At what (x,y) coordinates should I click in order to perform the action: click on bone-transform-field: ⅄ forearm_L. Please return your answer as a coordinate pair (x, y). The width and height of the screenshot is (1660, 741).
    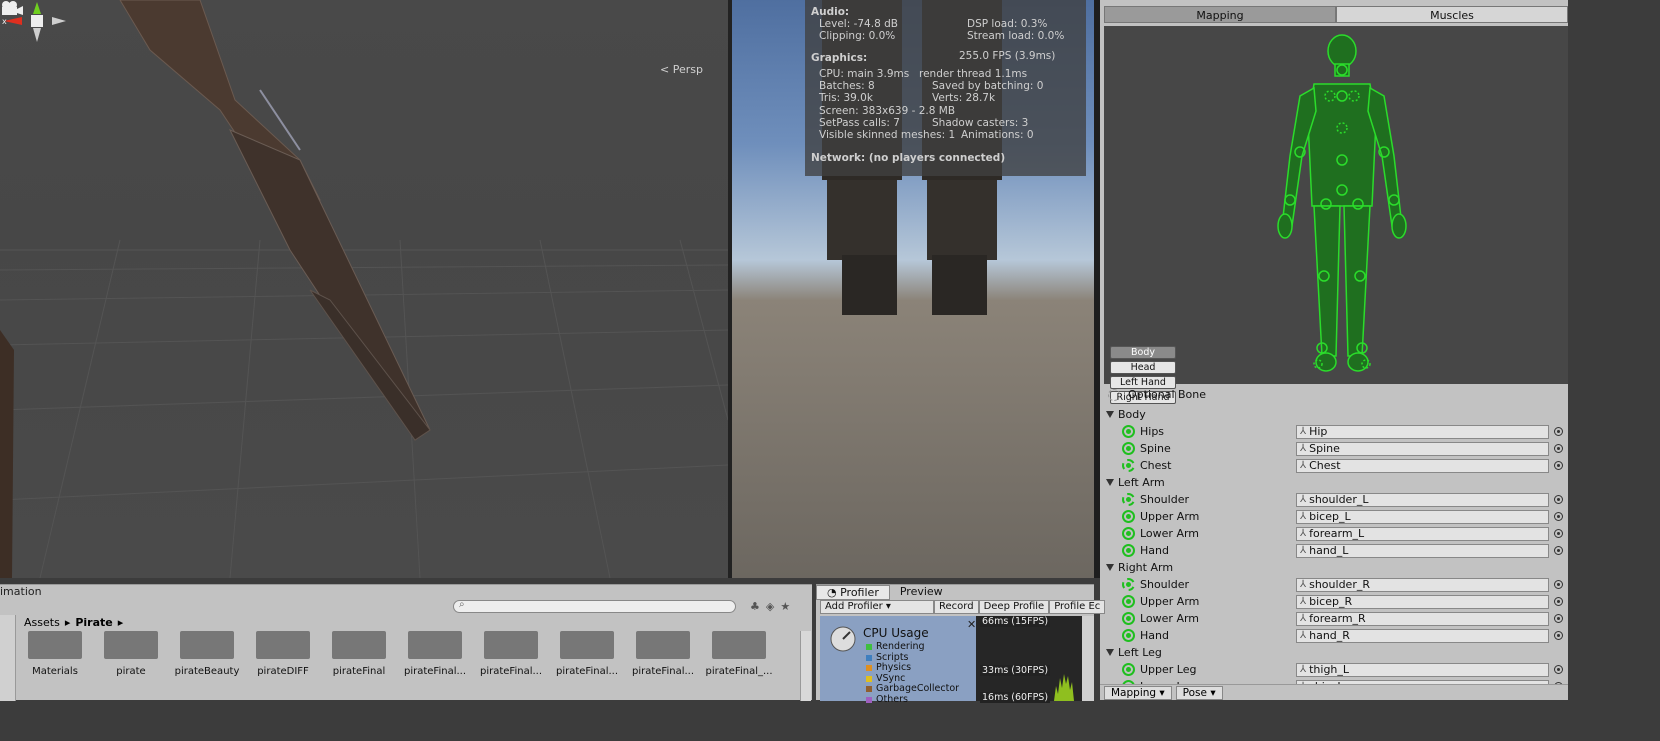
    Looking at the image, I should click on (1422, 533).